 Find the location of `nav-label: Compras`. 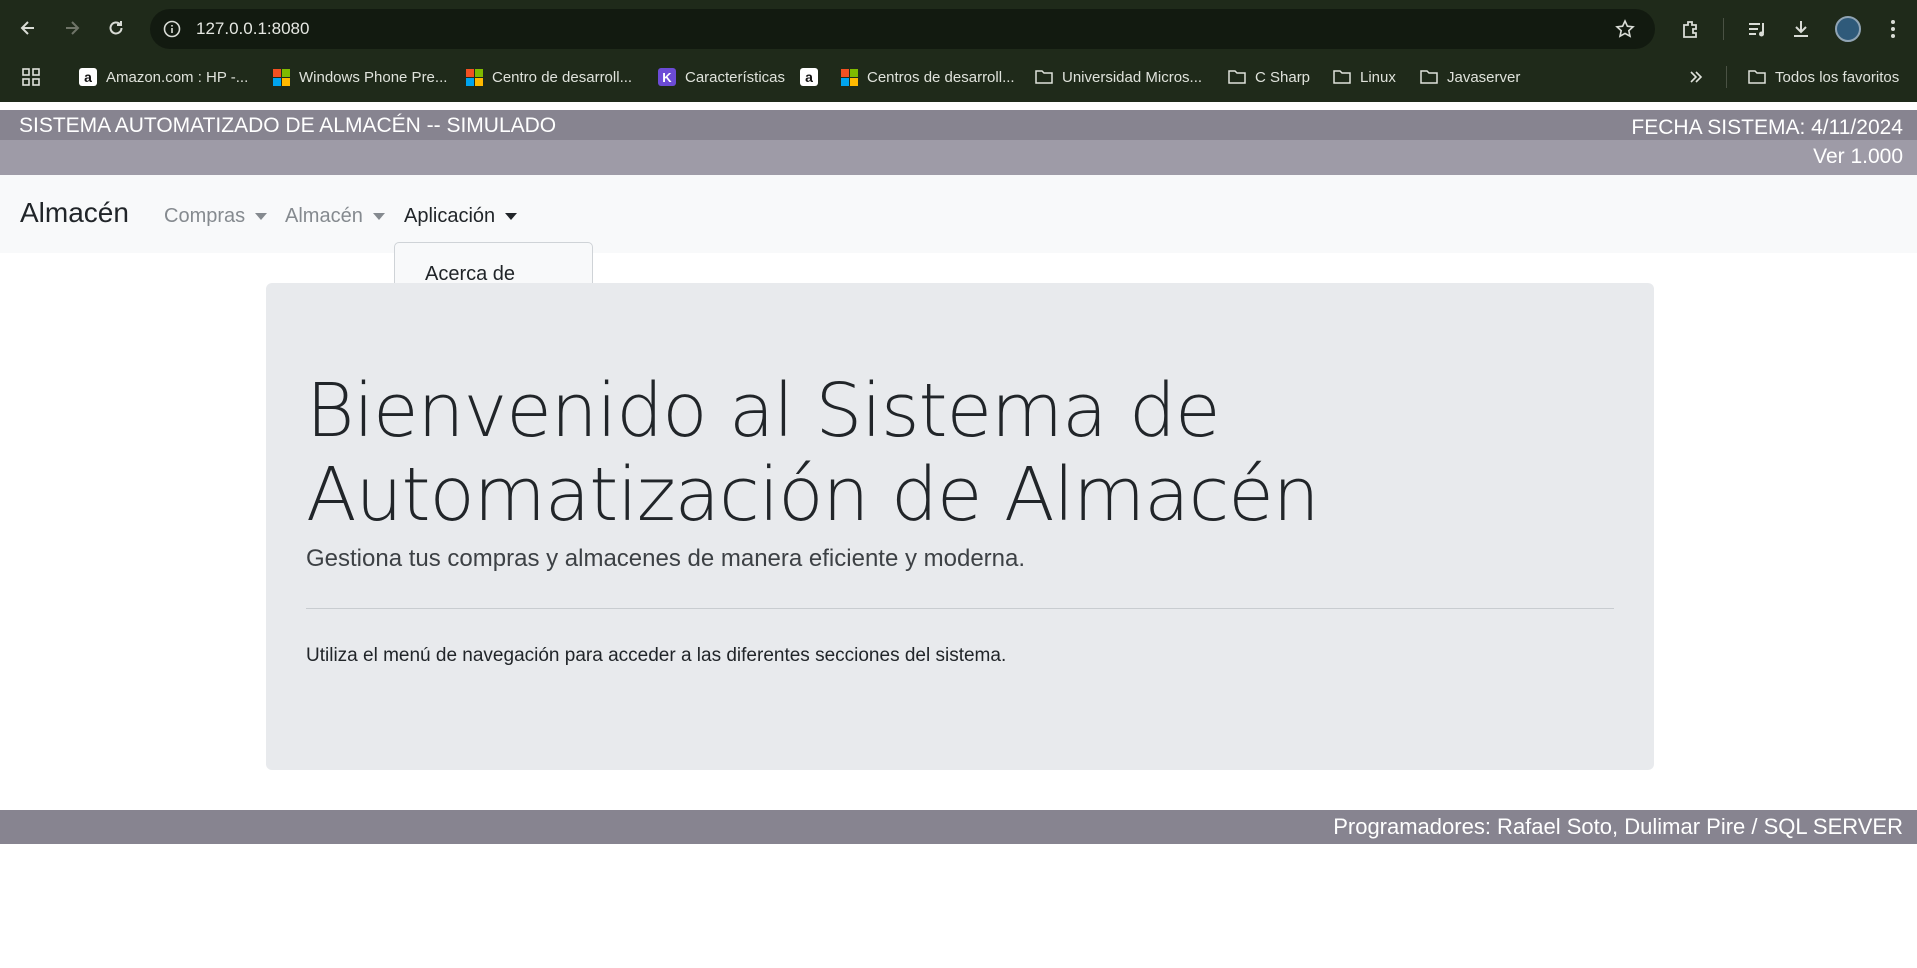

nav-label: Compras is located at coordinates (205, 216).